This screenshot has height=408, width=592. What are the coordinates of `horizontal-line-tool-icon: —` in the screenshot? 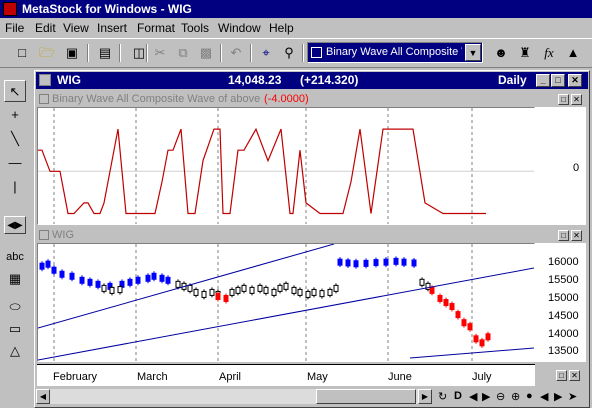 It's located at (15, 163).